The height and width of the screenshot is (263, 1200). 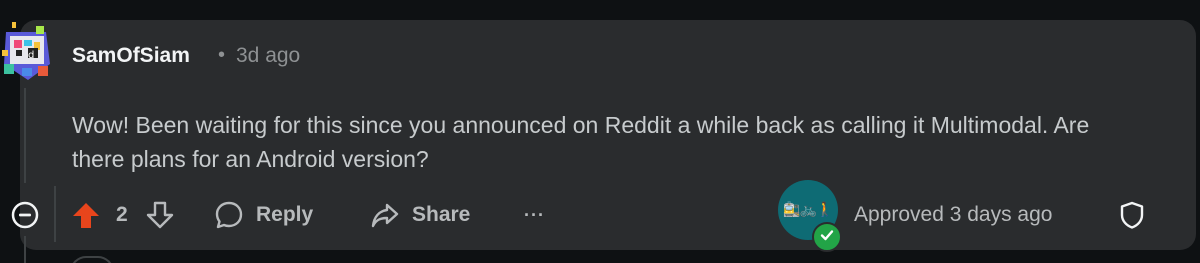 I want to click on share-button: Share, so click(x=420, y=215).